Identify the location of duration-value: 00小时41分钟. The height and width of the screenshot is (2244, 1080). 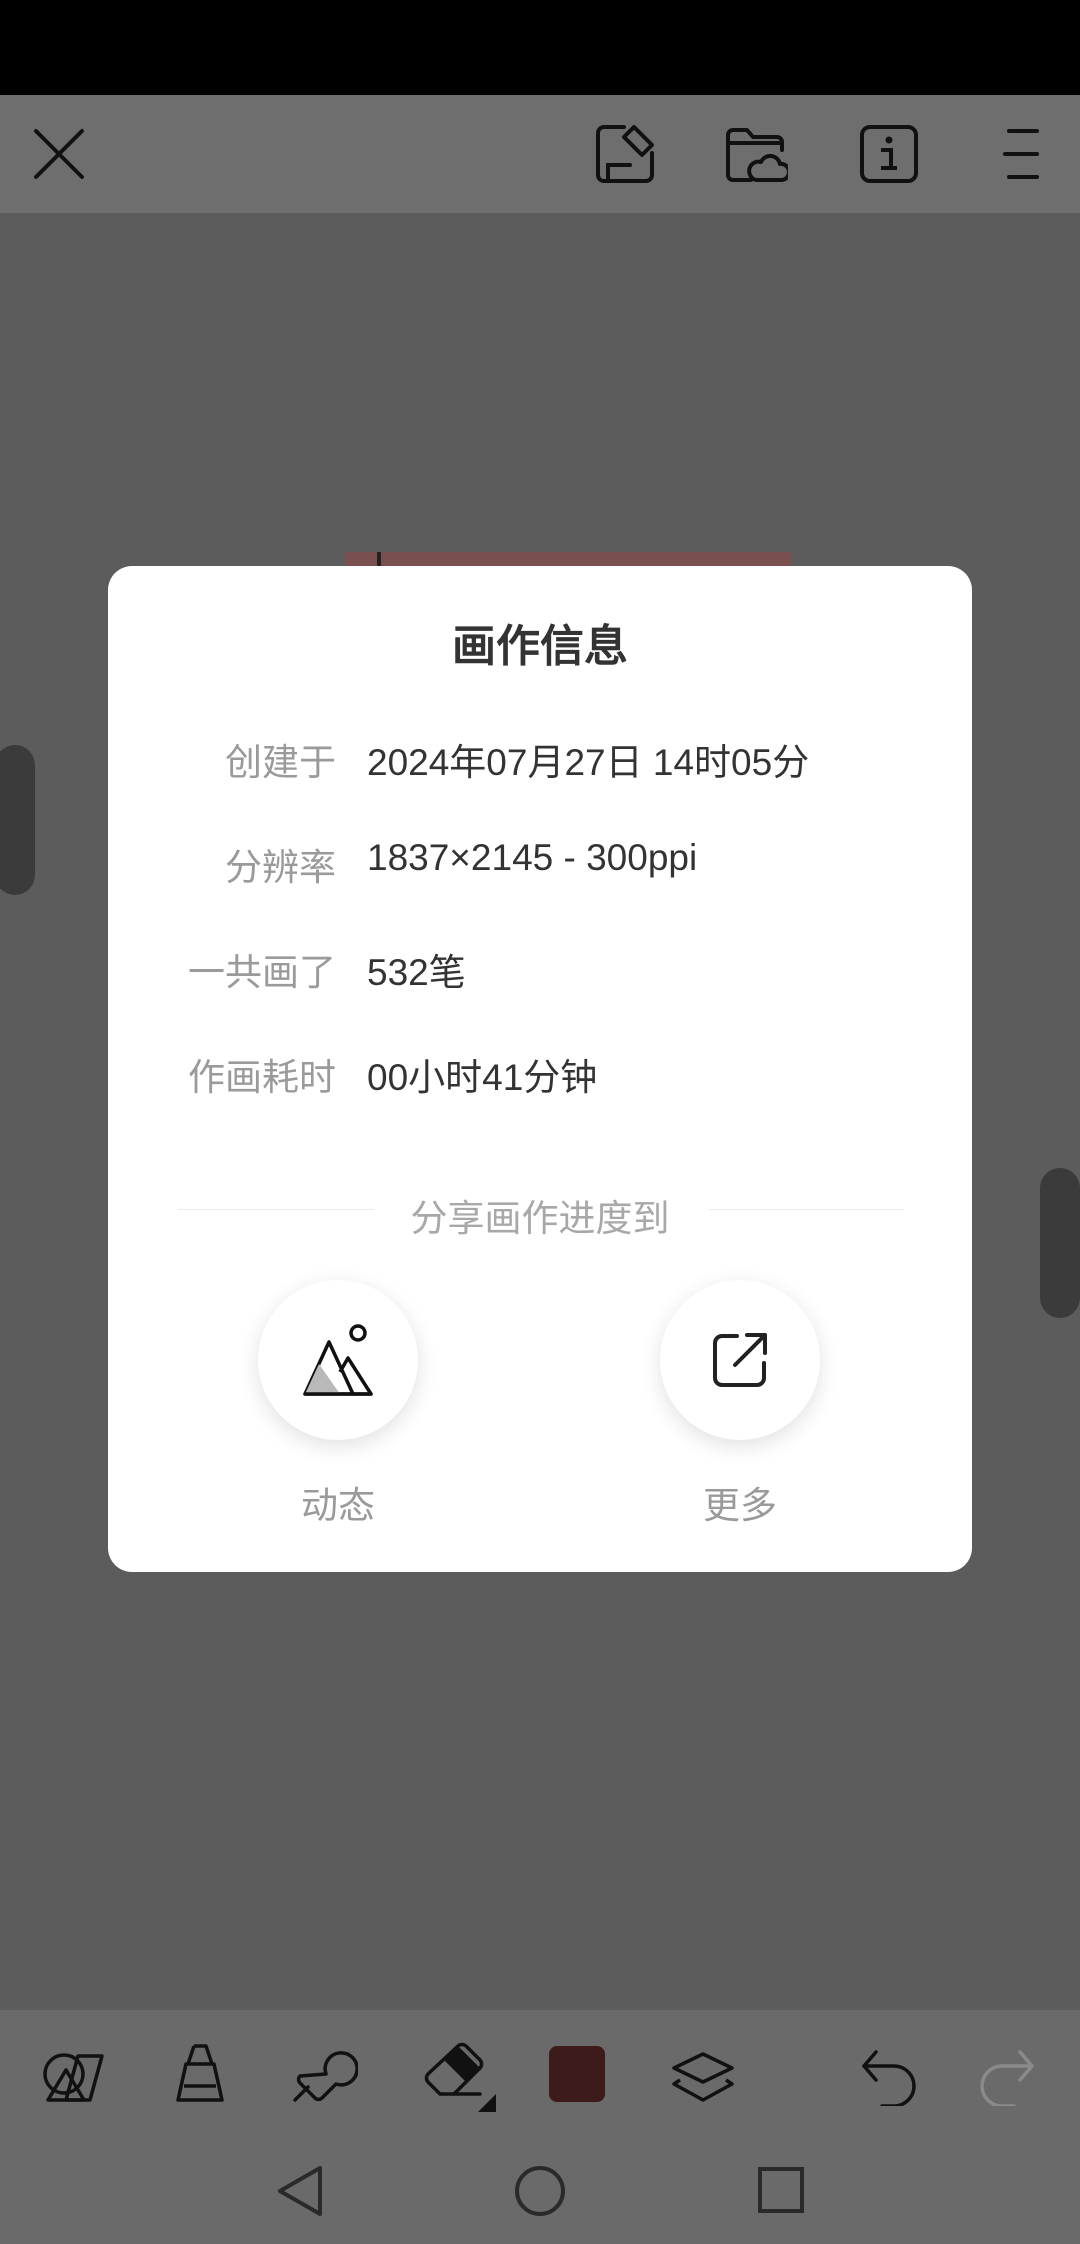
(482, 1077).